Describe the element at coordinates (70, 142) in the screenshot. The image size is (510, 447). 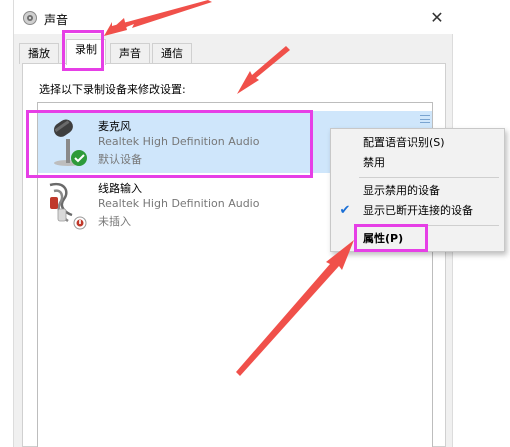
I see `microphone-icon` at that location.